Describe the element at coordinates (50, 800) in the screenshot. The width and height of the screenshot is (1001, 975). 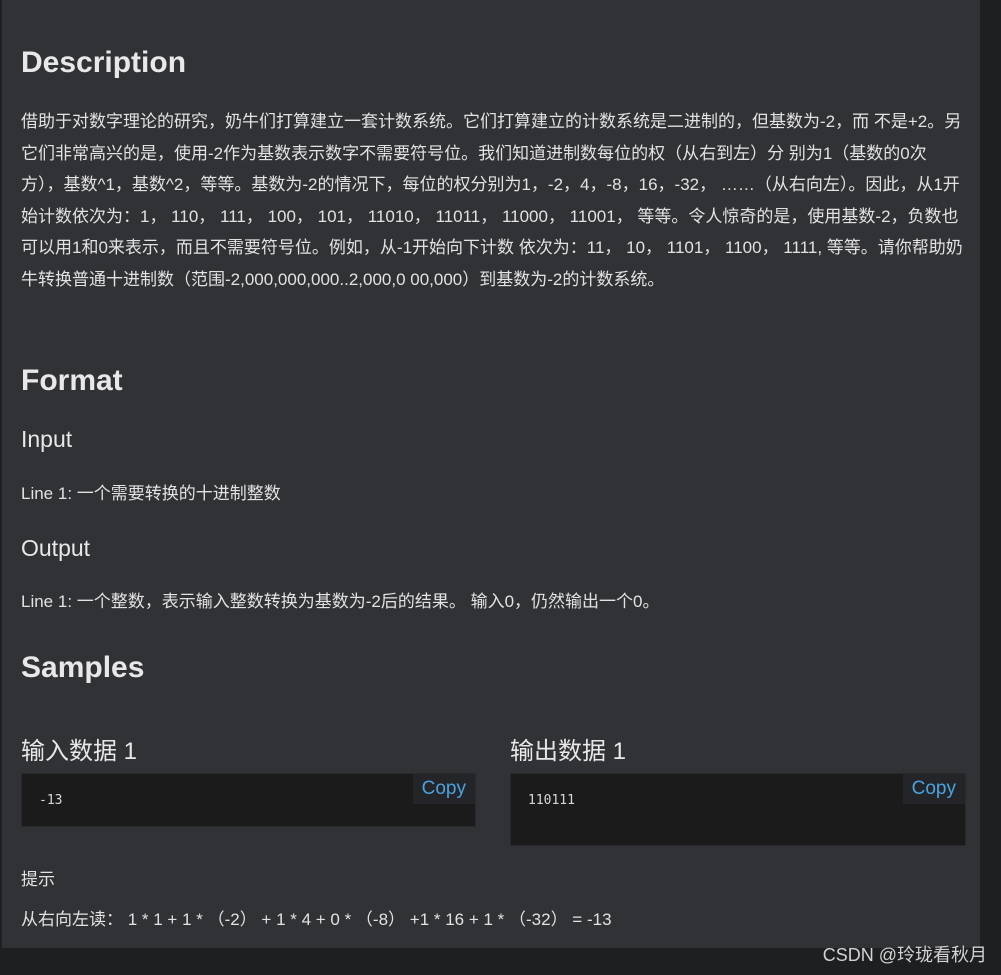
I see `sample-input-value: -13` at that location.